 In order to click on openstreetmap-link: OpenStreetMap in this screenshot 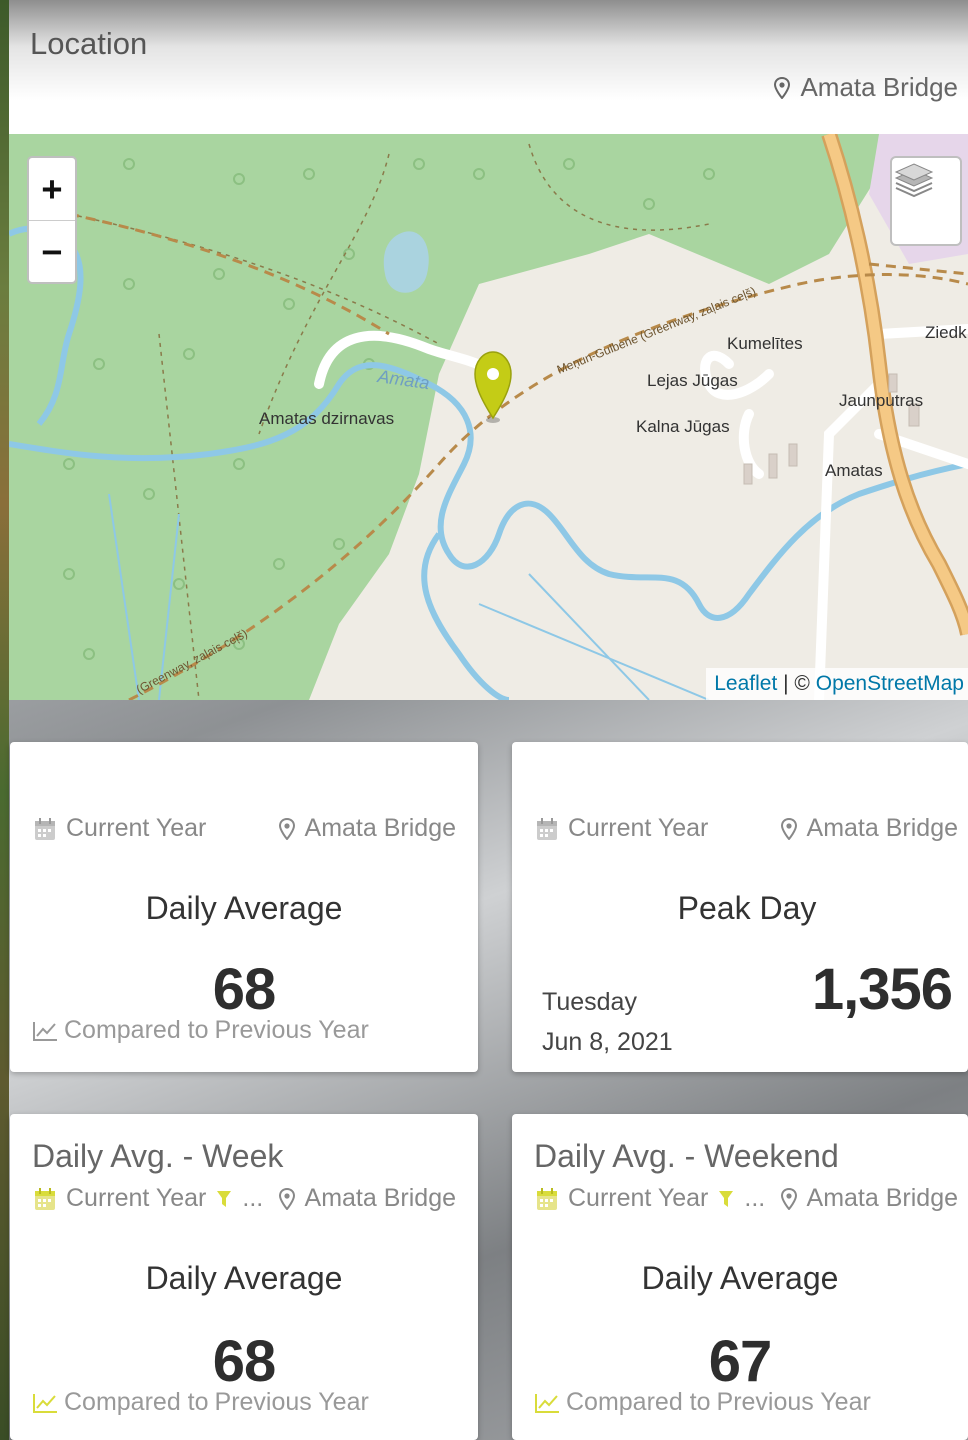, I will do `click(890, 683)`.